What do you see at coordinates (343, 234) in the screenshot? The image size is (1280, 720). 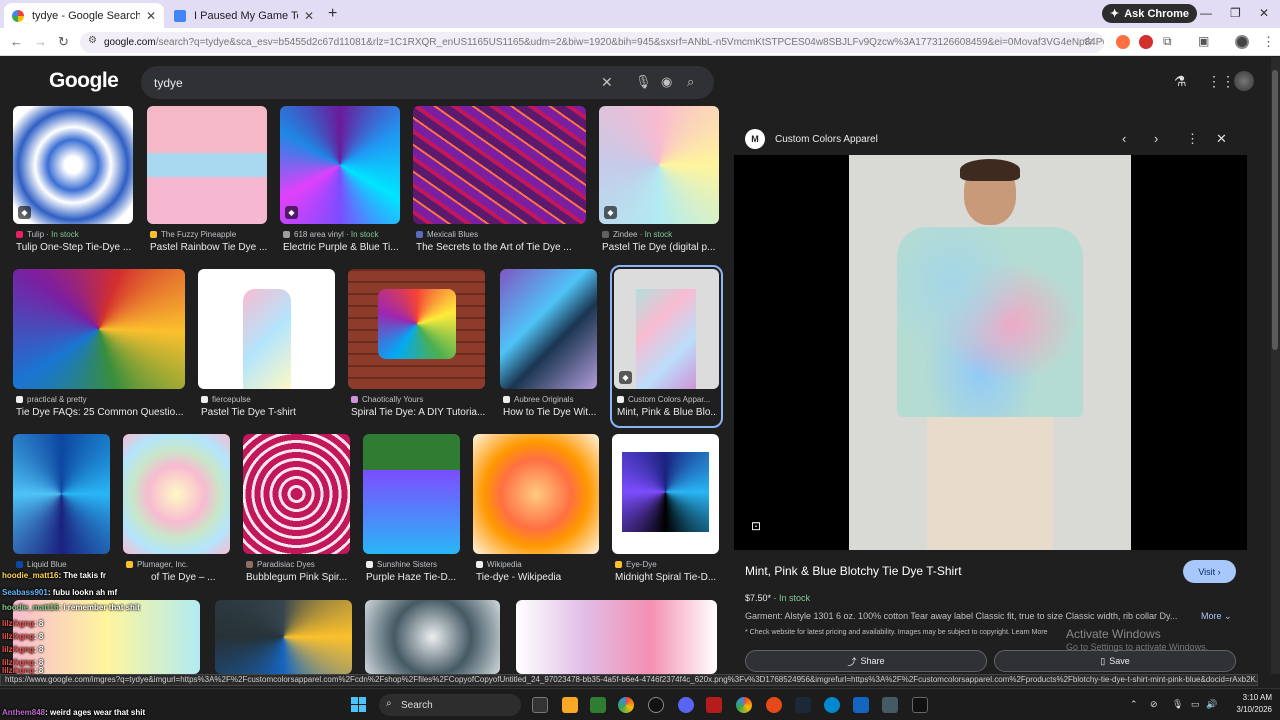 I see `result-source: 618 area vinyl · In stock` at bounding box center [343, 234].